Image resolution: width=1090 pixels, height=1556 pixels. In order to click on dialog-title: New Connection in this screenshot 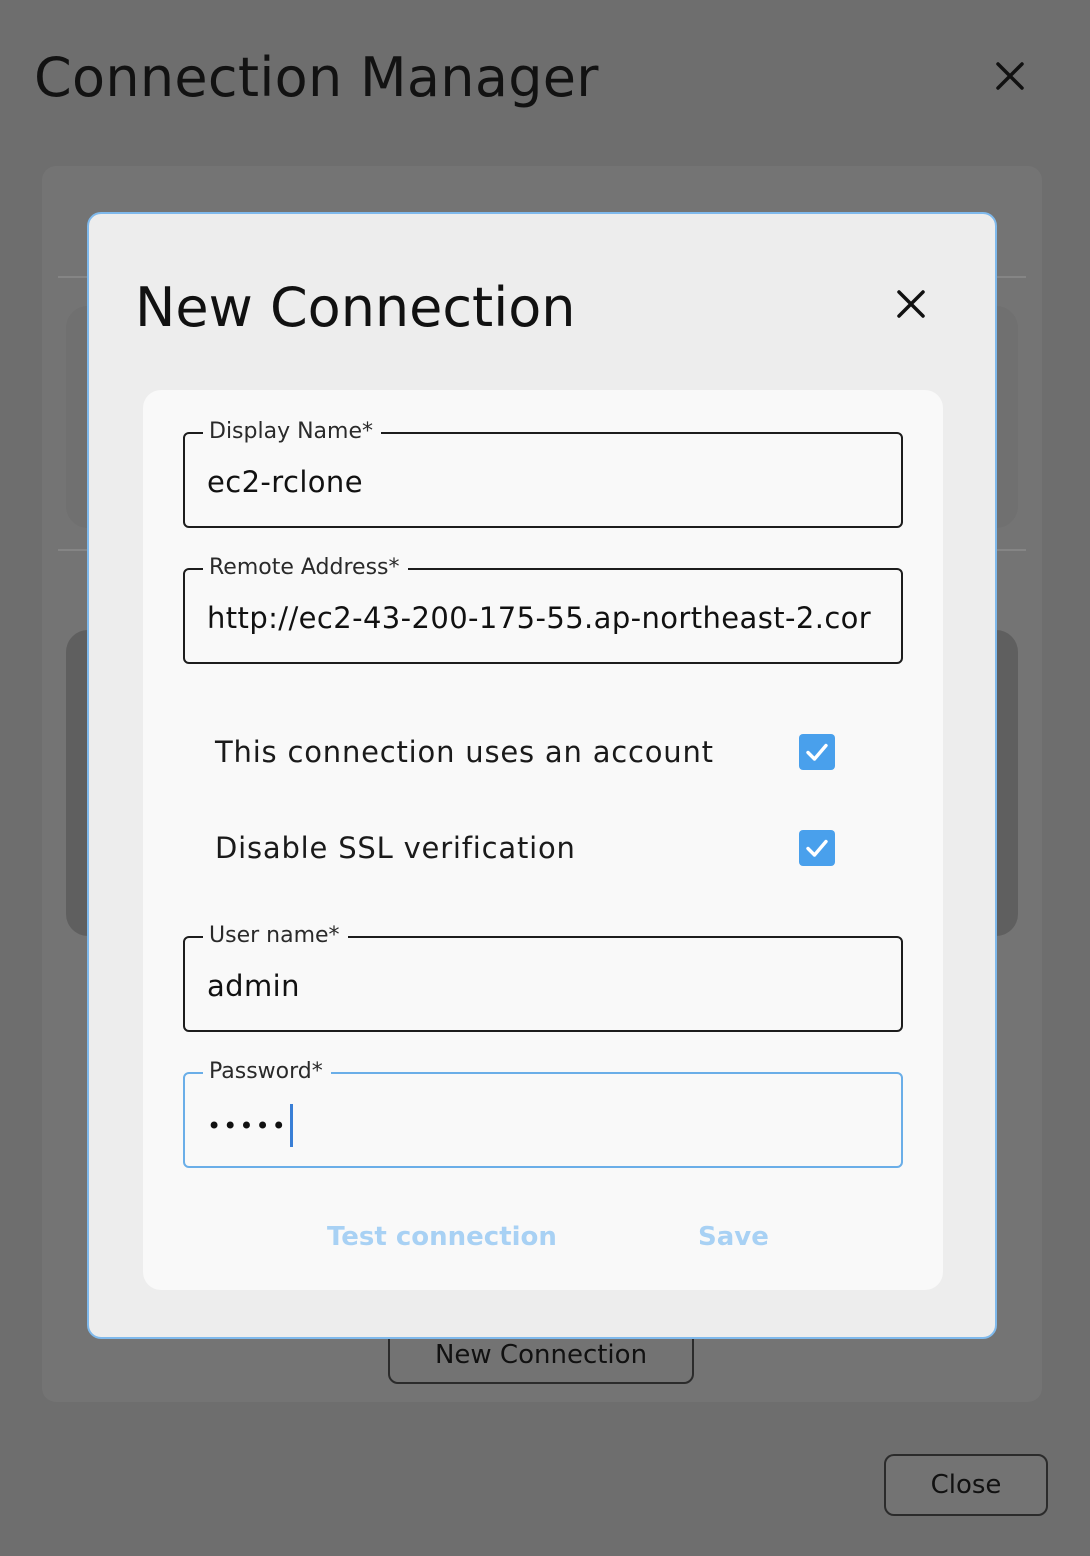, I will do `click(355, 307)`.